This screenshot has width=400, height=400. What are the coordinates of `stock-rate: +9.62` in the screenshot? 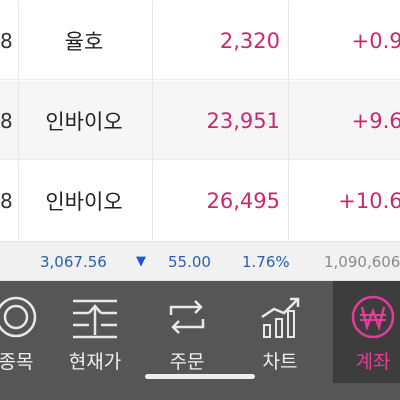 It's located at (375, 120).